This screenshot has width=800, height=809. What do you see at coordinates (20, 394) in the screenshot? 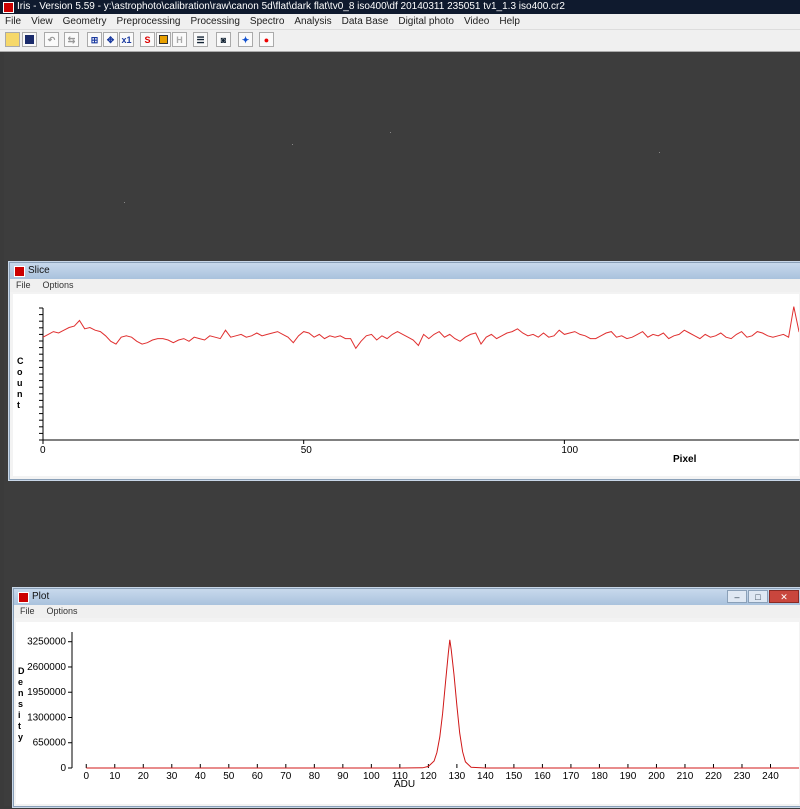
I see `slice-y-label-letter: n` at bounding box center [20, 394].